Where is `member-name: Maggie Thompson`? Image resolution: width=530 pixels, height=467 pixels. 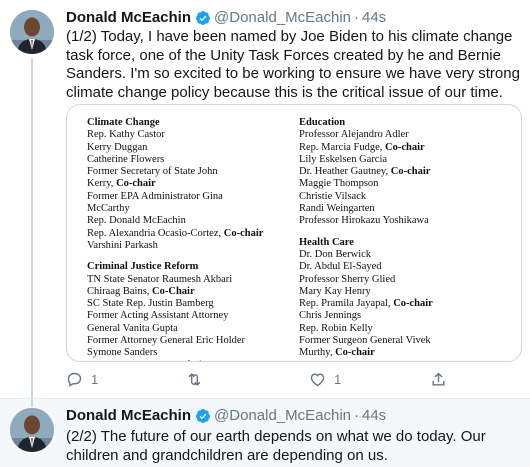
member-name: Maggie Thompson is located at coordinates (339, 184).